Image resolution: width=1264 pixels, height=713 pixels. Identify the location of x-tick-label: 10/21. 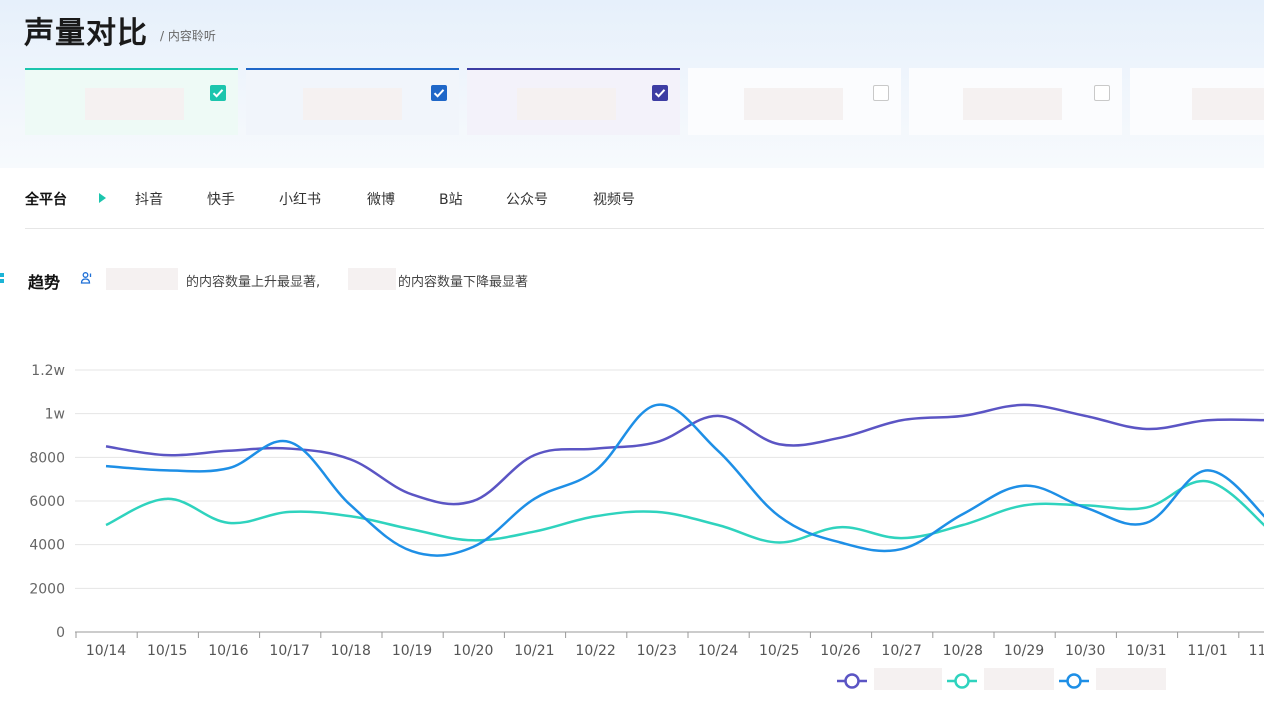
(534, 651).